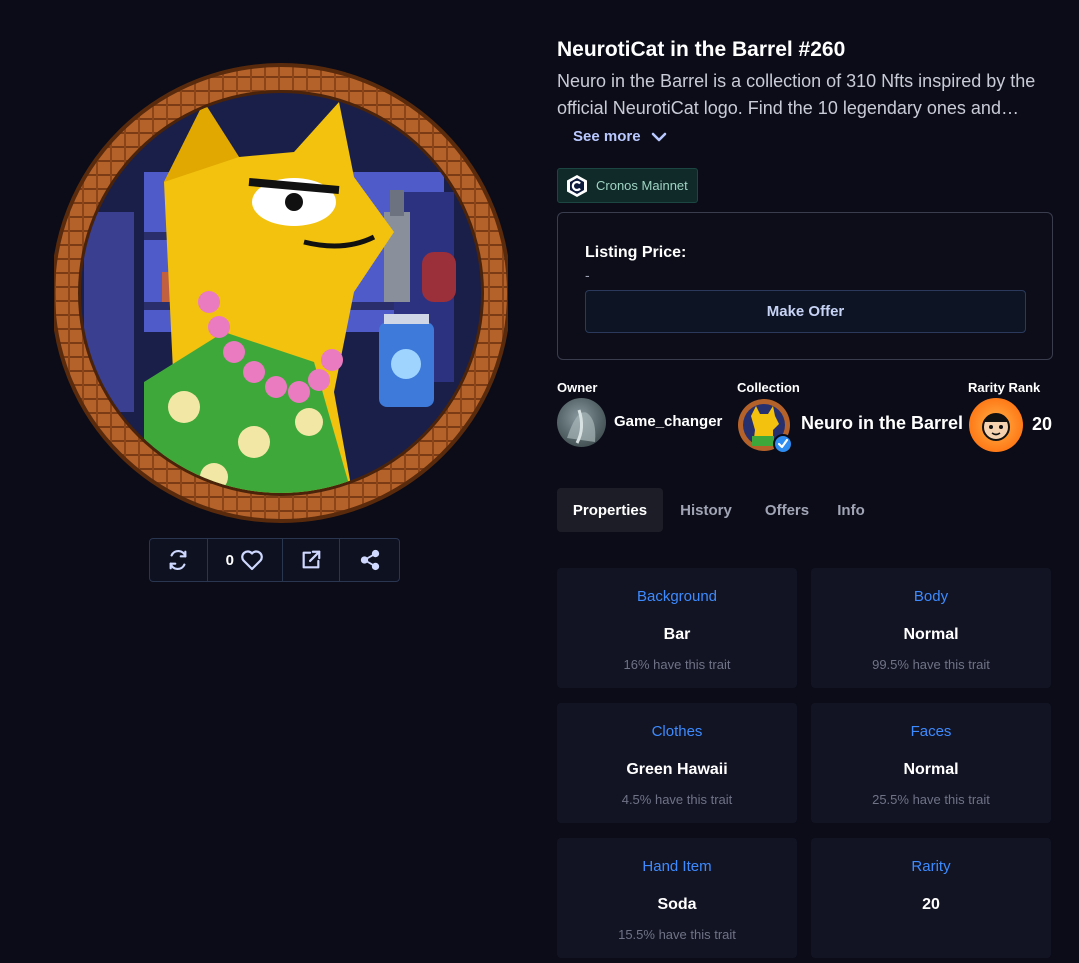  I want to click on chain-label: Cronos Mainnet, so click(642, 185).